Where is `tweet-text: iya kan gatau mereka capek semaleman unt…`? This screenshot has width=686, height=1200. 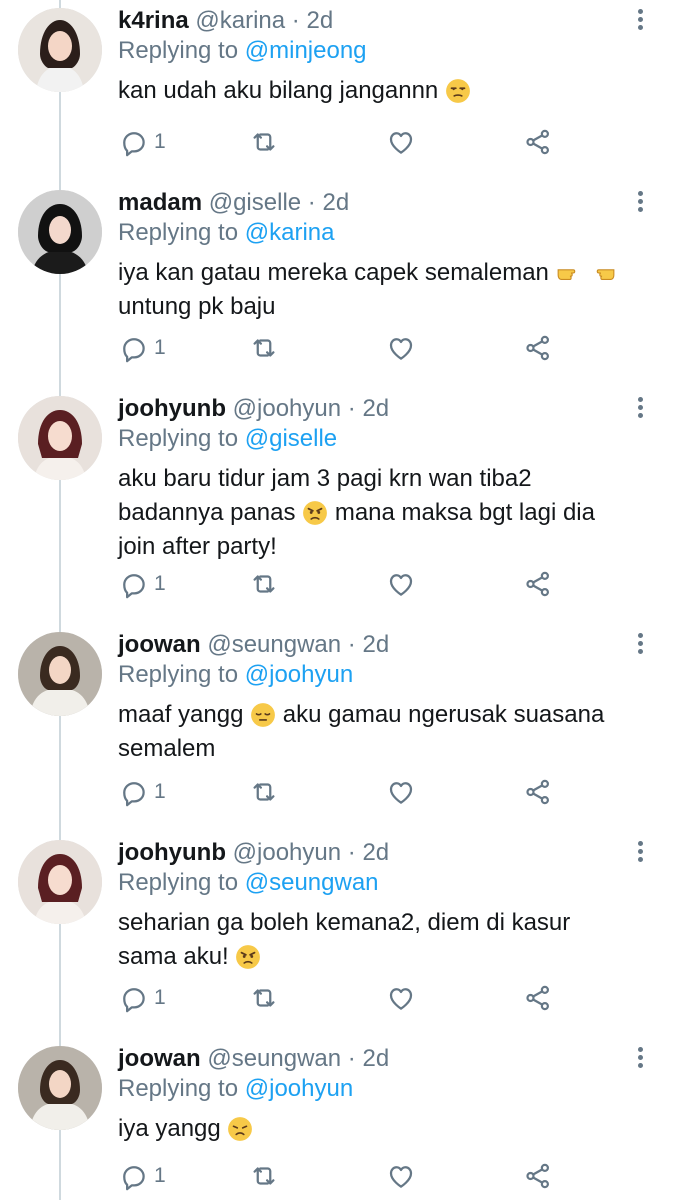 tweet-text: iya kan gatau mereka capek semaleman unt… is located at coordinates (388, 290).